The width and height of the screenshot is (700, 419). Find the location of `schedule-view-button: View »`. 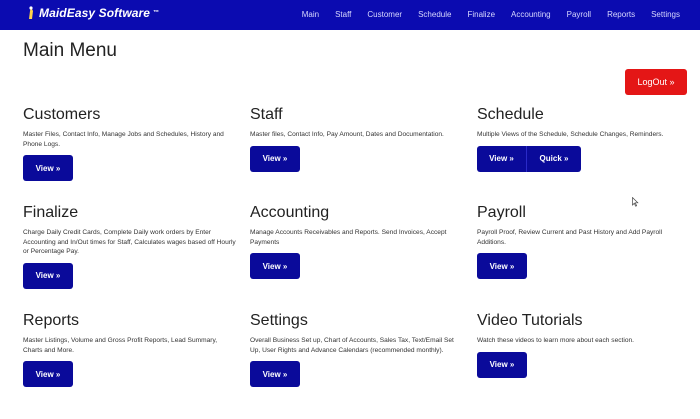

schedule-view-button: View » is located at coordinates (502, 158).